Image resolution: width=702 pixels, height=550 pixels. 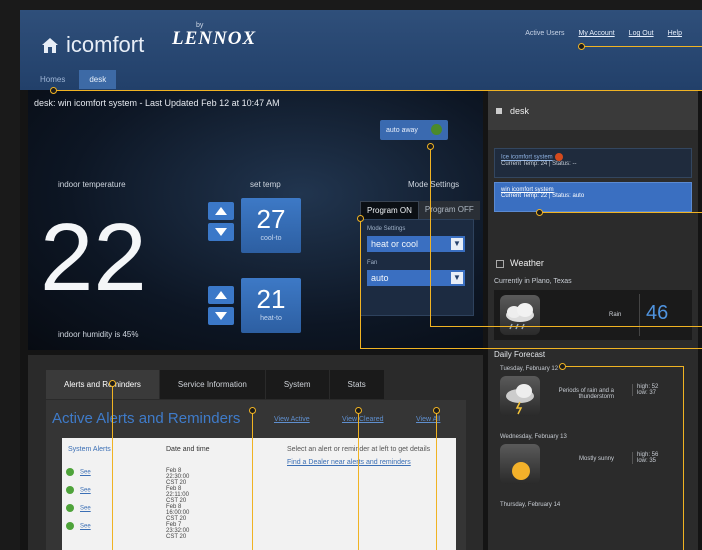 What do you see at coordinates (530, 505) in the screenshot?
I see `forecast-date: Thursday, February 14` at bounding box center [530, 505].